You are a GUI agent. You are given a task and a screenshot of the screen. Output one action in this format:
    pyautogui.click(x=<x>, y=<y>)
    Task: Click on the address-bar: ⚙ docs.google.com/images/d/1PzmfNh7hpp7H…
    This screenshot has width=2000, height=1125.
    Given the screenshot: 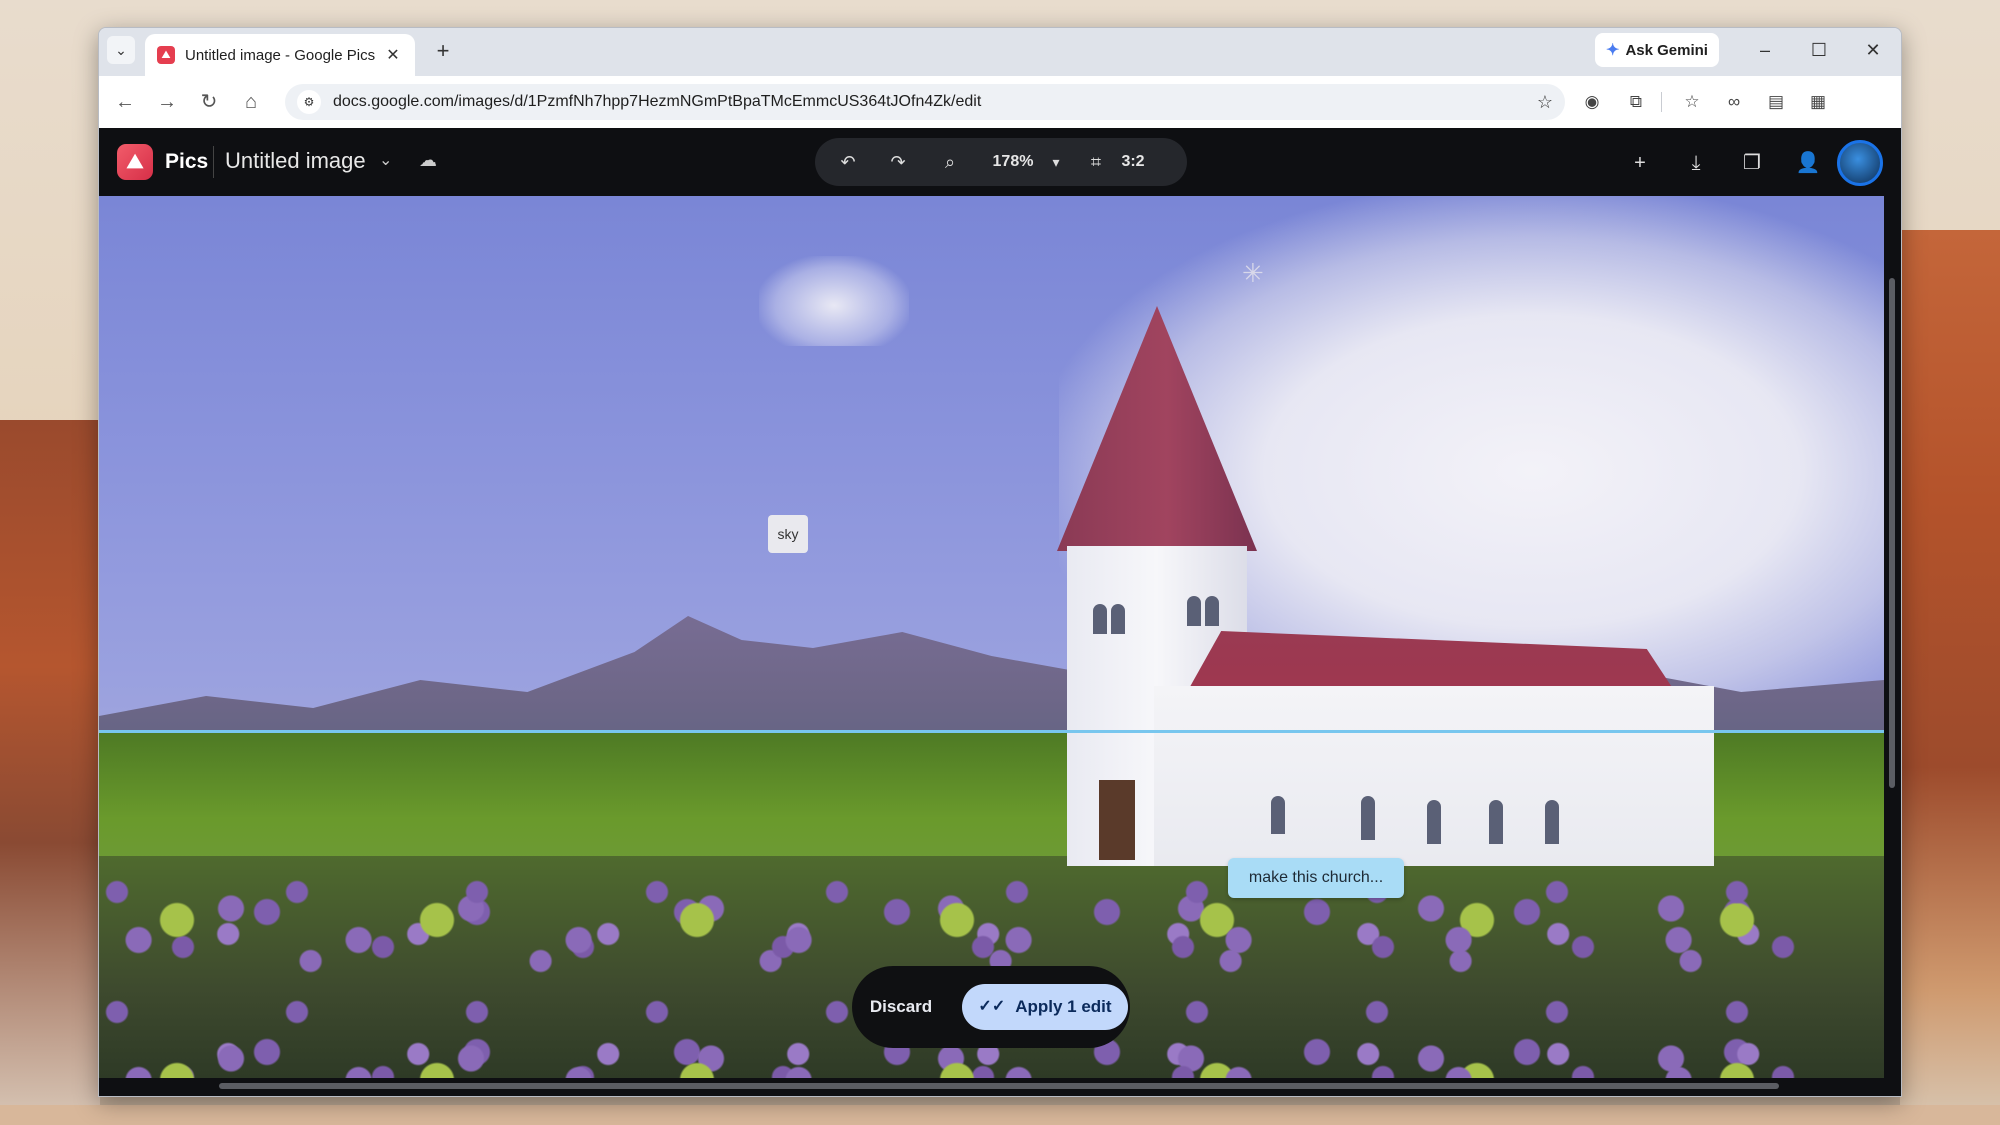 What is the action you would take?
    pyautogui.click(x=925, y=102)
    